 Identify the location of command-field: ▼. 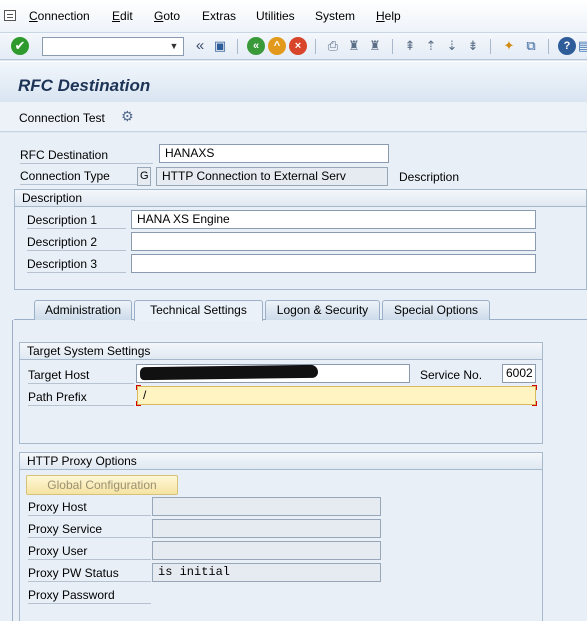
(113, 46).